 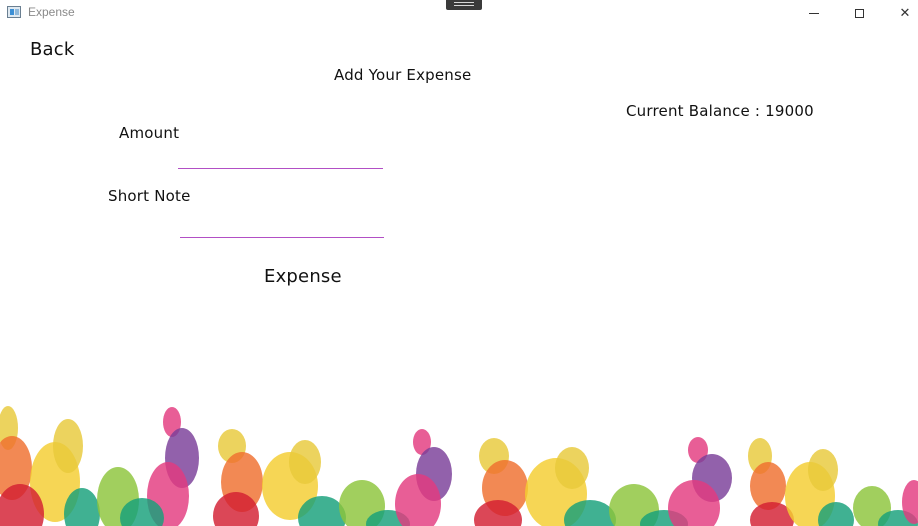 What do you see at coordinates (52, 49) in the screenshot?
I see `back-button: Back` at bounding box center [52, 49].